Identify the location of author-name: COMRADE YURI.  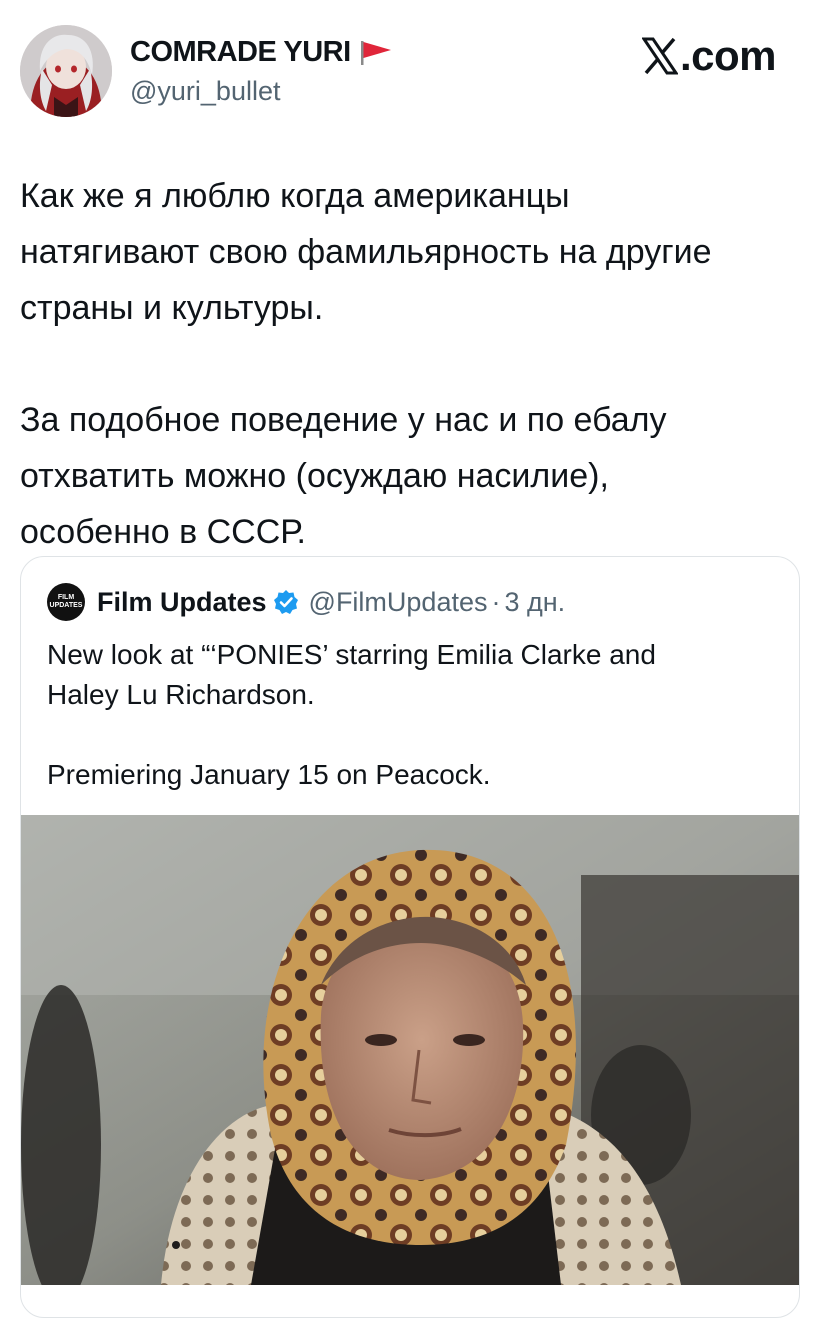
(240, 52).